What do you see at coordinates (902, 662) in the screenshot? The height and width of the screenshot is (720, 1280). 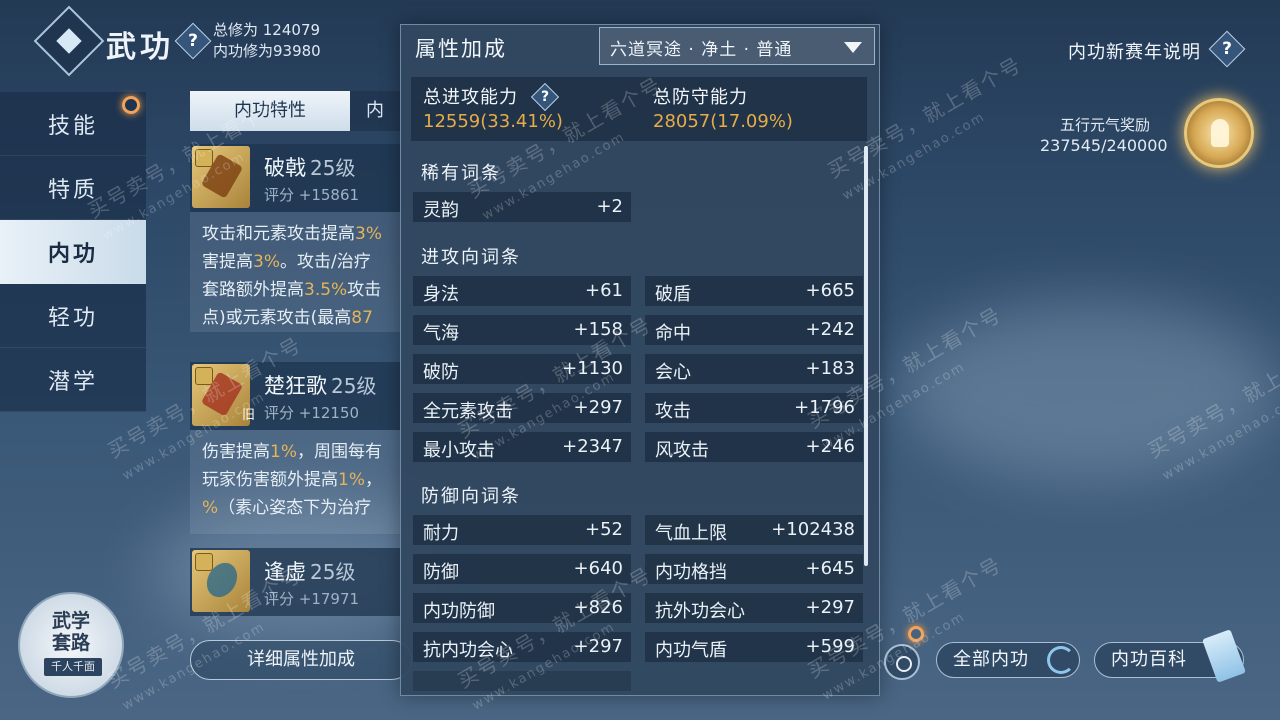 I see `settings-round-icon` at bounding box center [902, 662].